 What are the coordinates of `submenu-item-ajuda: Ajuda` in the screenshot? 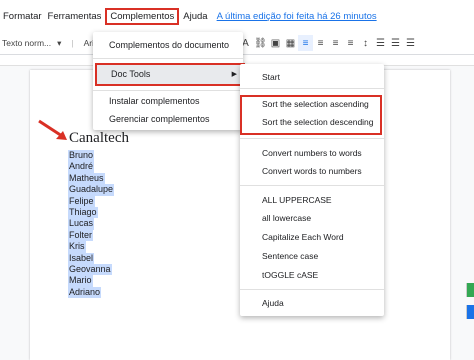 It's located at (273, 303).